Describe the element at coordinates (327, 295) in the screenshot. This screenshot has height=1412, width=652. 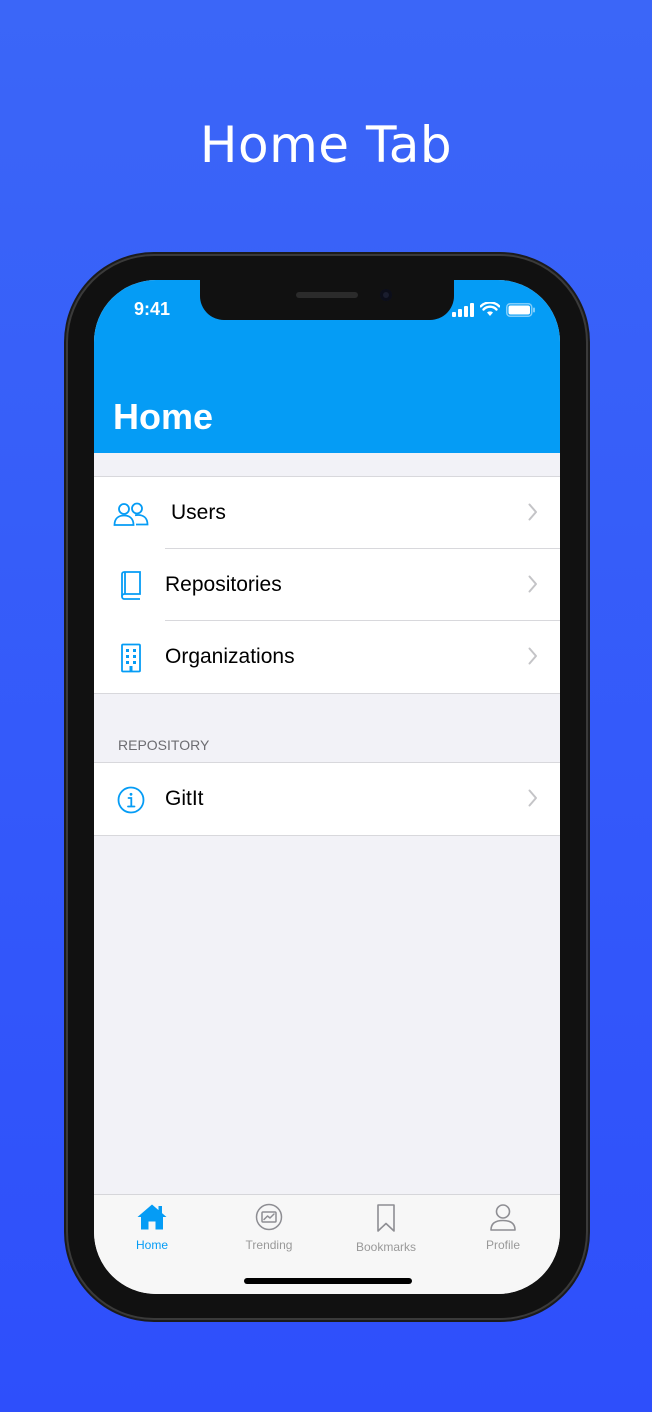
I see `speaker-grille` at that location.